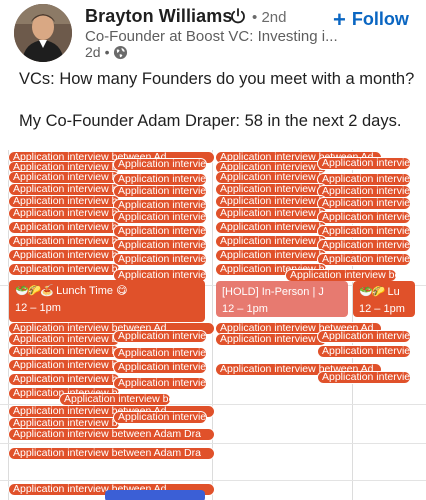 The width and height of the screenshot is (426, 500). What do you see at coordinates (339, 19) in the screenshot?
I see `plus-icon: +` at bounding box center [339, 19].